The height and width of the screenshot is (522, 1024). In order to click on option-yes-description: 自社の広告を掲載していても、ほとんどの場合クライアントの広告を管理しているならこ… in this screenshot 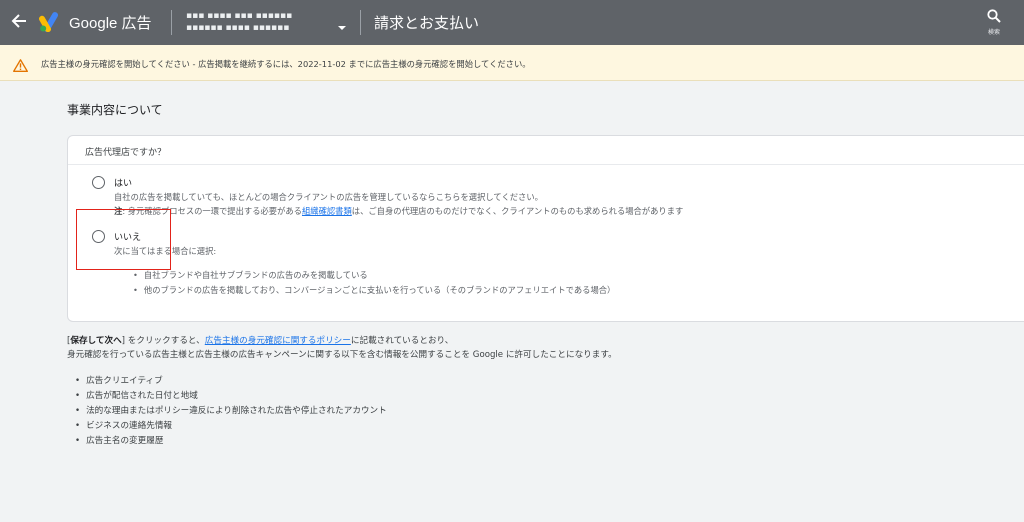, I will do `click(328, 197)`.